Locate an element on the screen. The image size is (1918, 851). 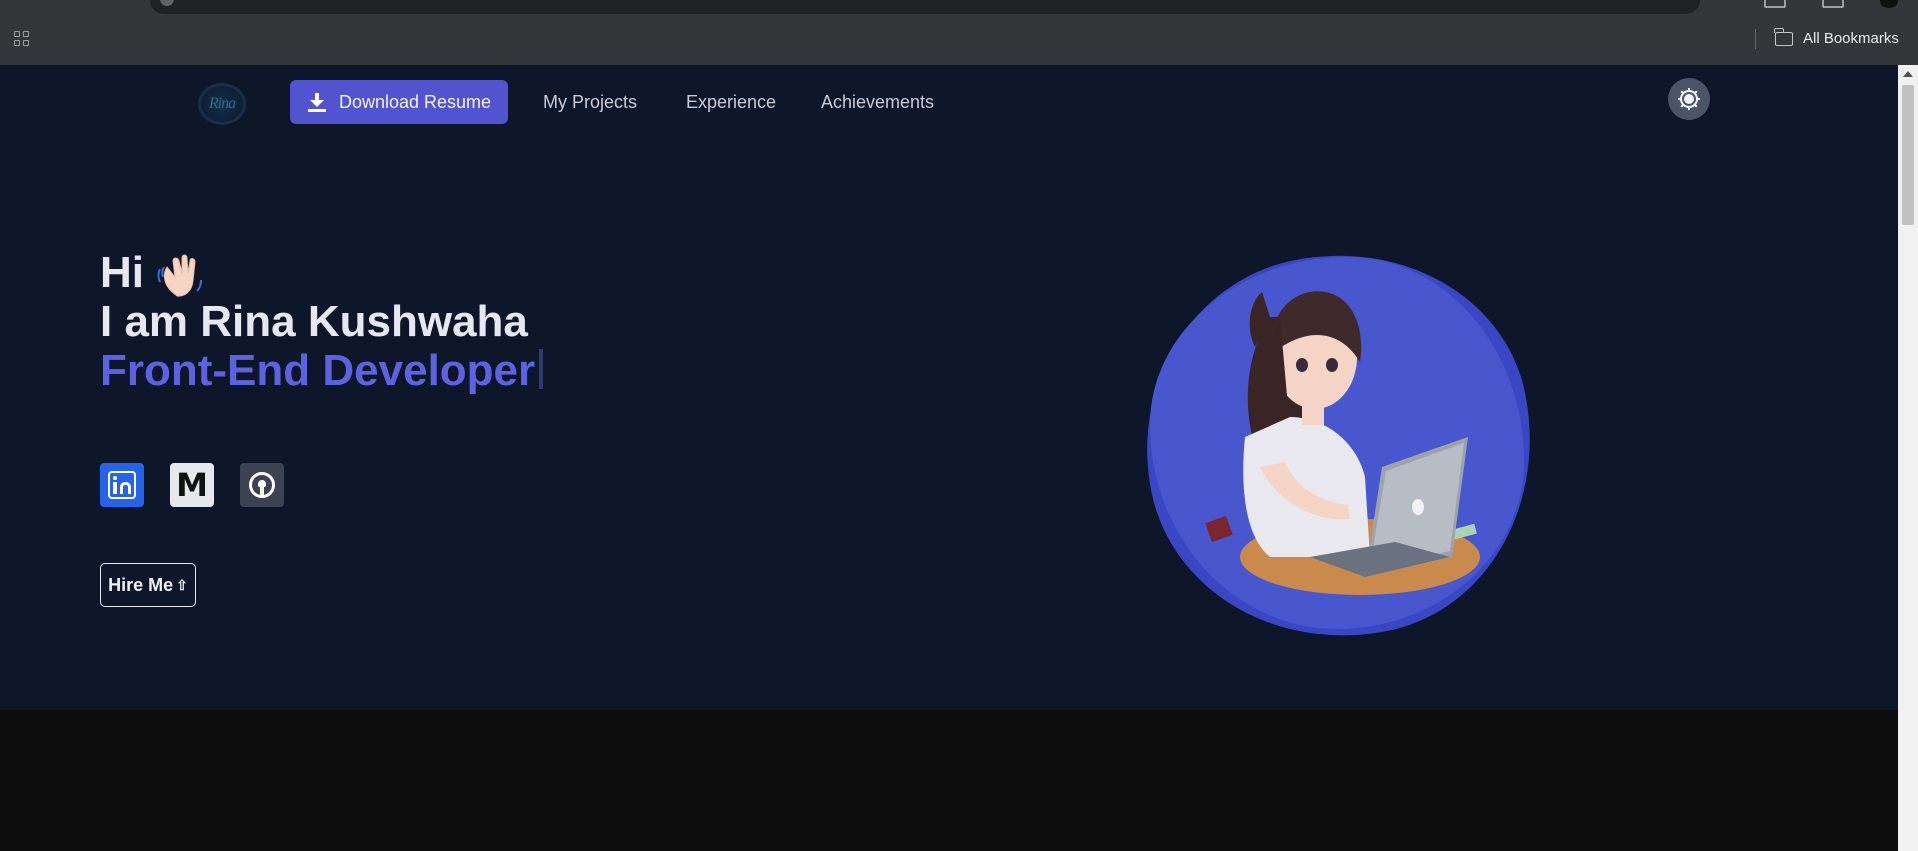
gmail-button: M is located at coordinates (192, 485).